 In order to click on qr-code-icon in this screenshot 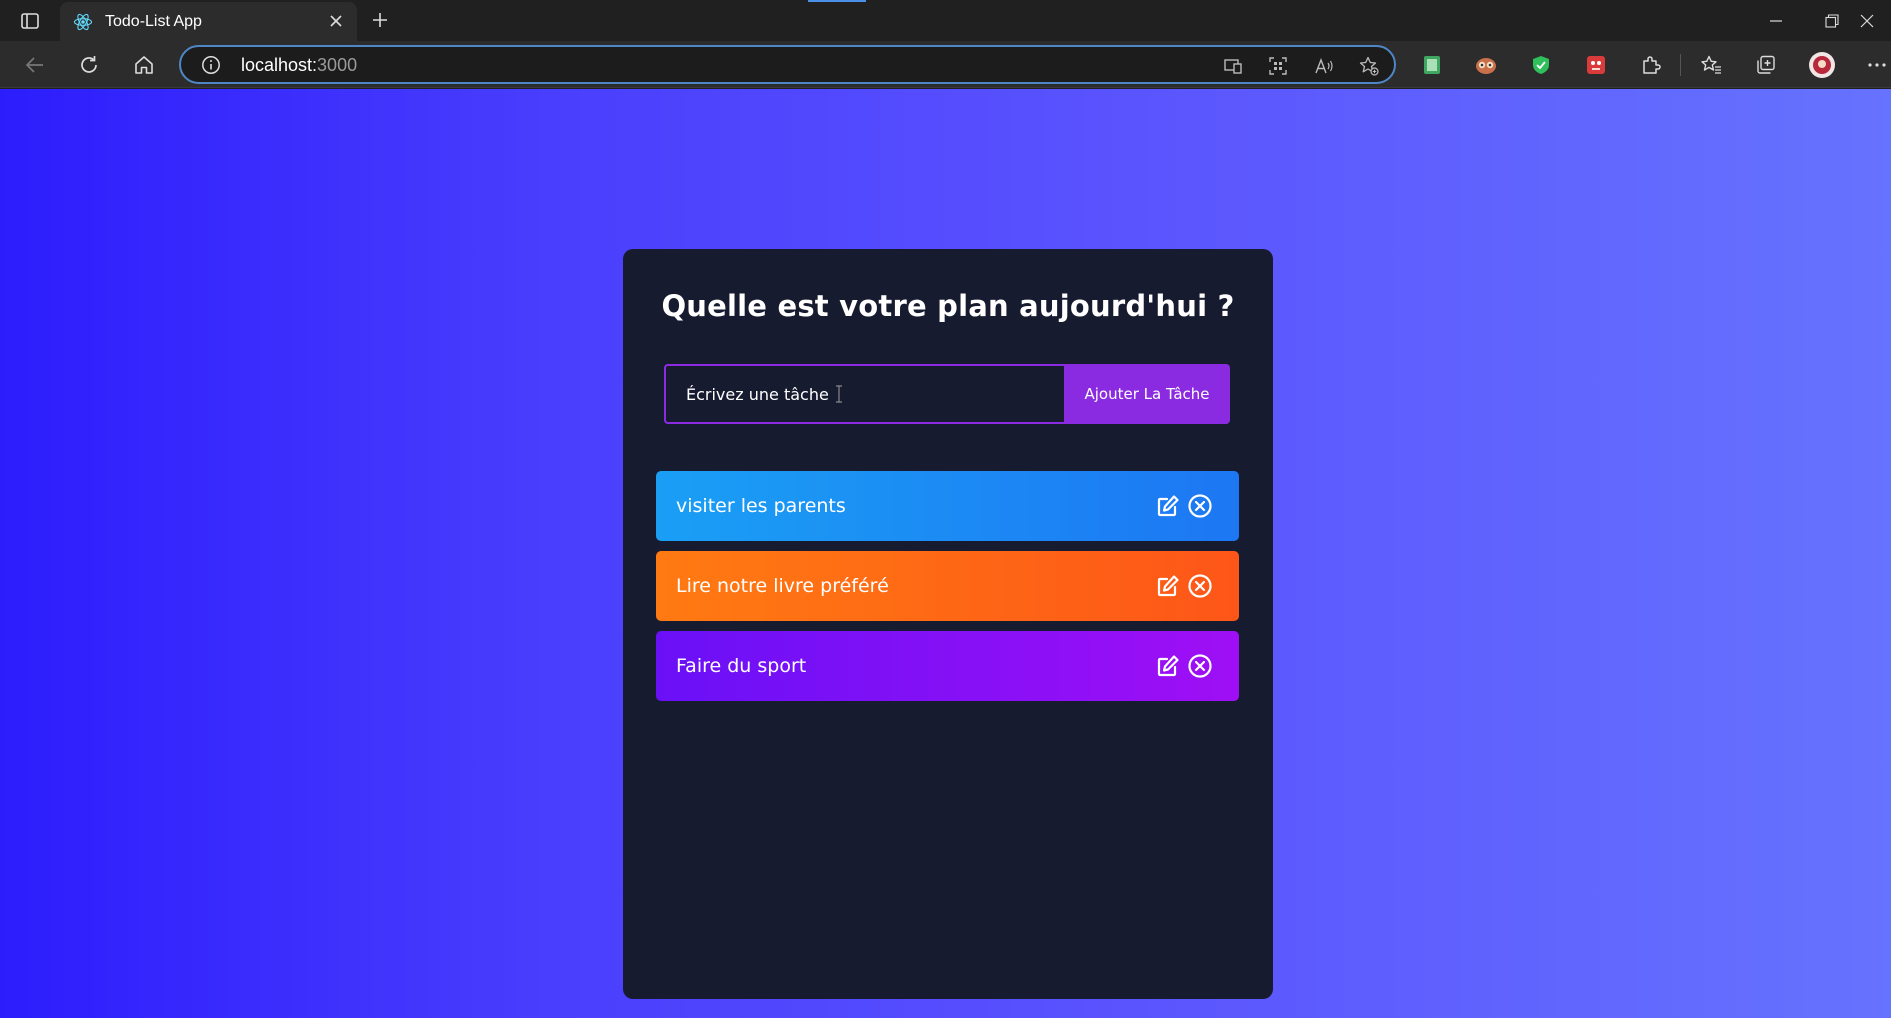, I will do `click(1278, 66)`.